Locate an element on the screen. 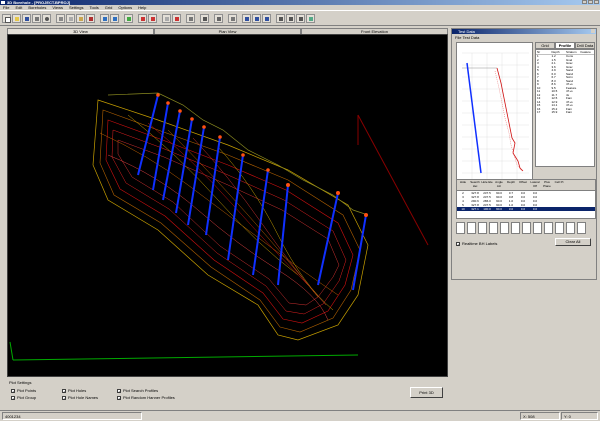 The height and width of the screenshot is (421, 600). rotate-icon is located at coordinates (246, 18).